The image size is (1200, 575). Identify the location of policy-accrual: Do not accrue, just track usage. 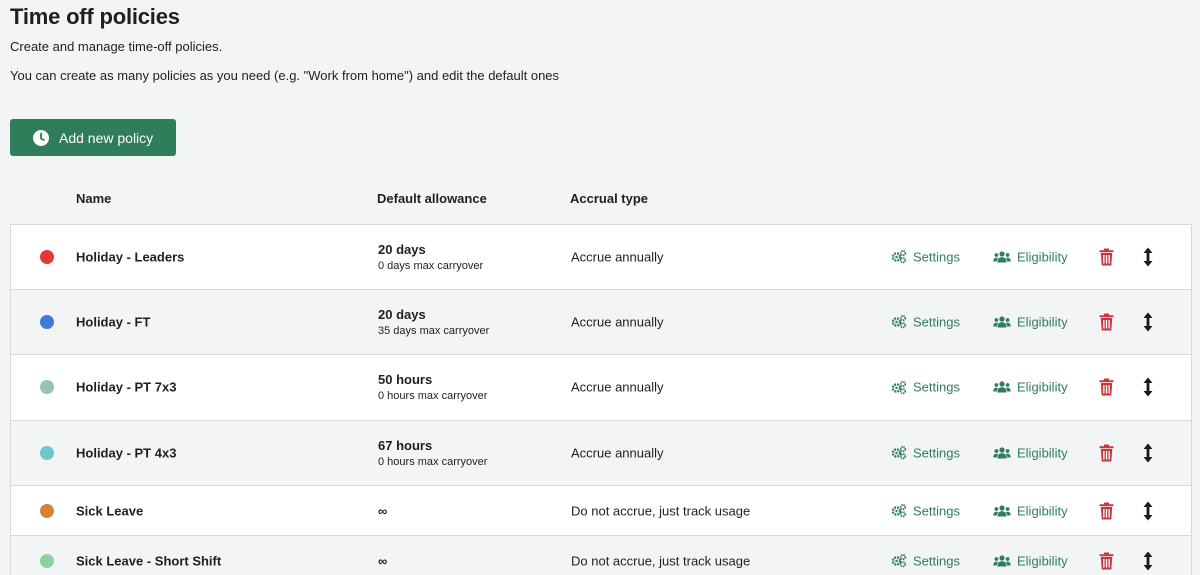
(661, 510).